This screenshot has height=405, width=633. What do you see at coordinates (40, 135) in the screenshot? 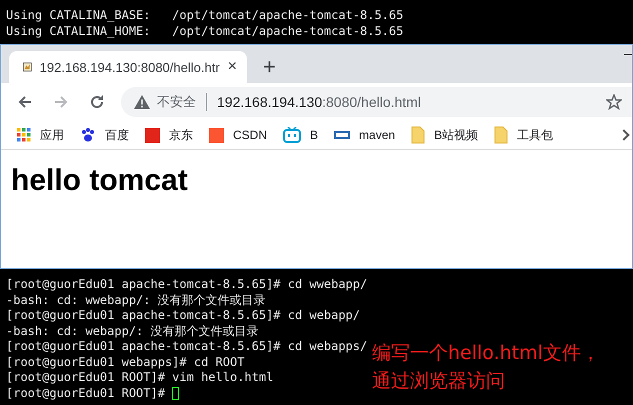
I see `bookmark-item: 应用` at bounding box center [40, 135].